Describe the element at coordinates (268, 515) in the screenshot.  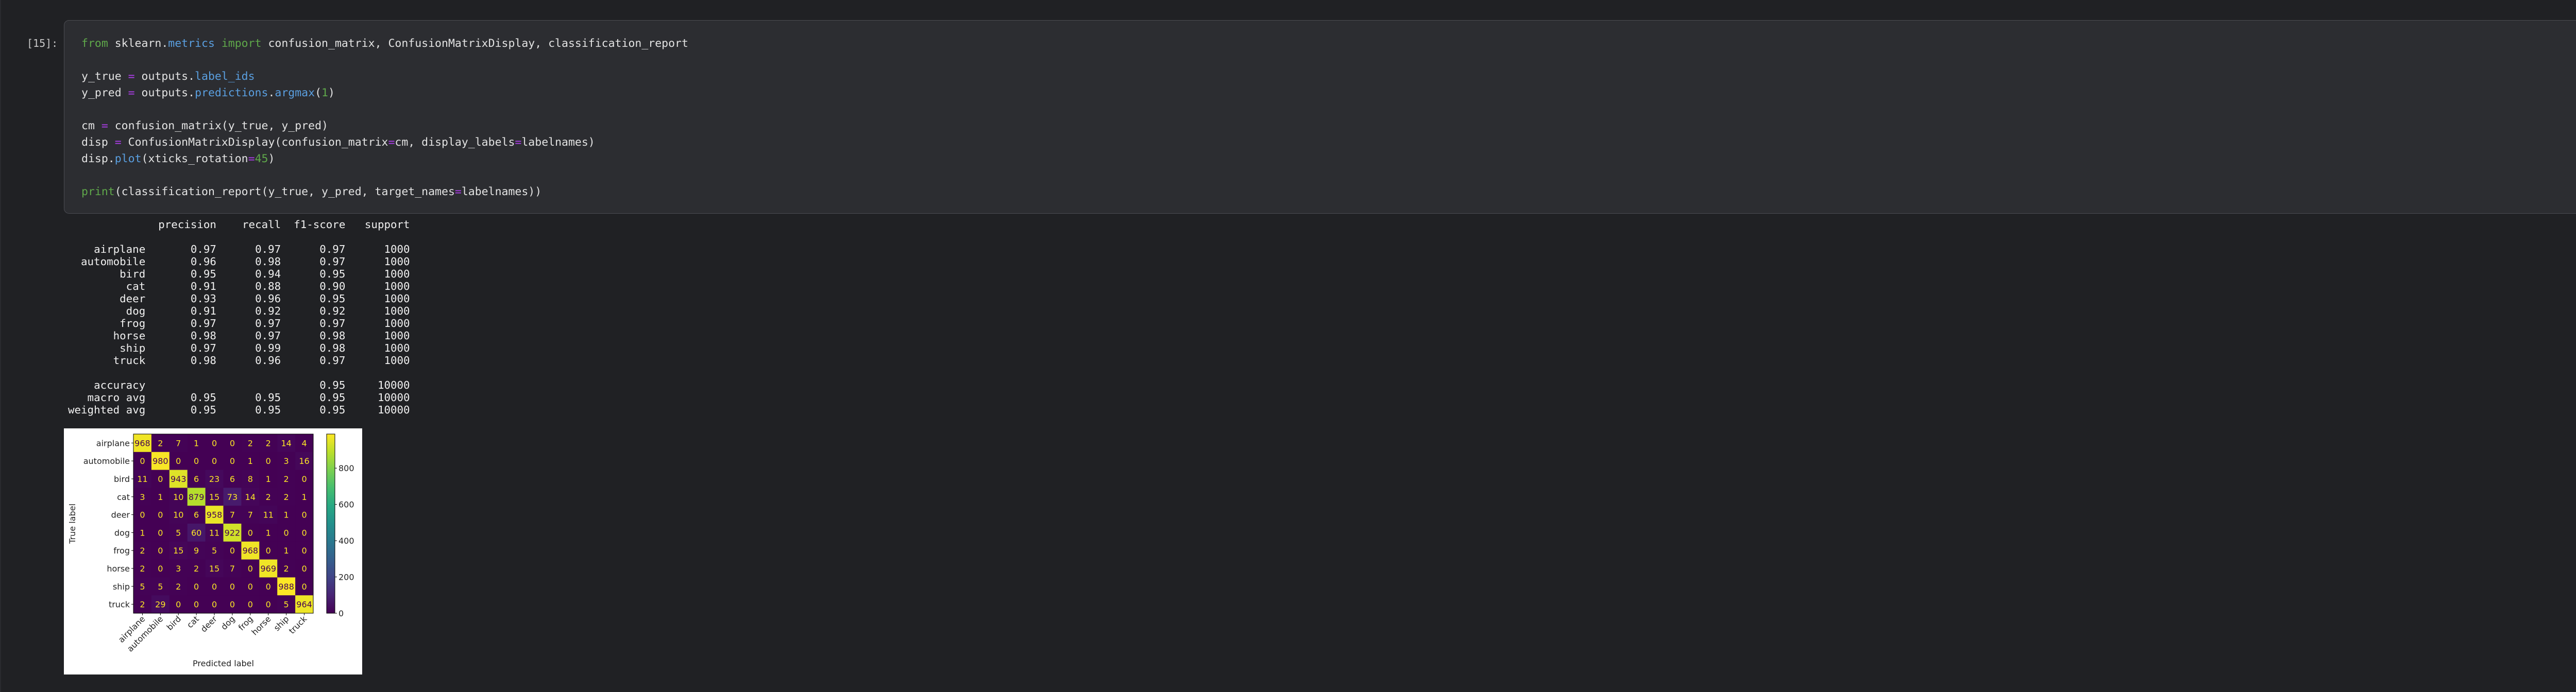
I see `matrix-cell-value: 11` at that location.